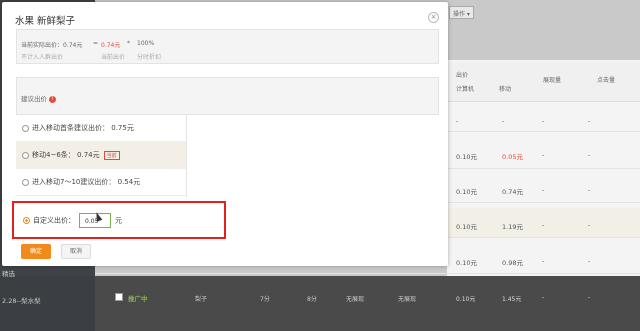 The image size is (640, 331). Describe the element at coordinates (149, 57) in the screenshot. I see `formula-note-discount: 分时折扣` at that location.